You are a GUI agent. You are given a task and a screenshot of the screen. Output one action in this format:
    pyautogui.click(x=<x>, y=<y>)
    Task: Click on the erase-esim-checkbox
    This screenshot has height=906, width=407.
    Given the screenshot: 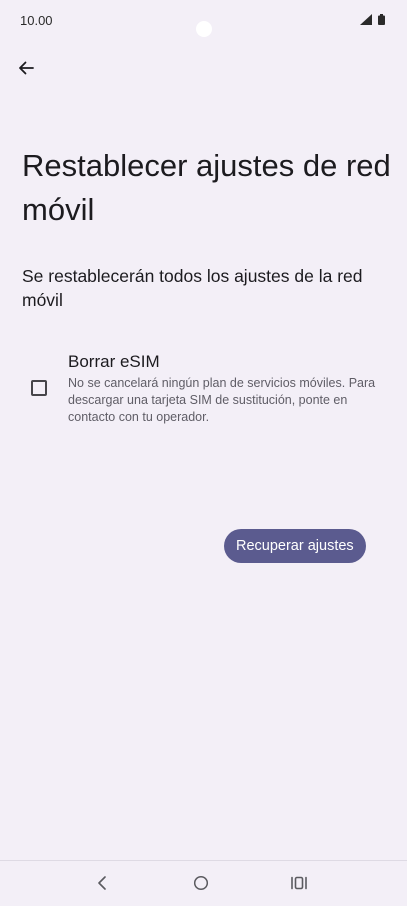 What is the action you would take?
    pyautogui.click(x=39, y=388)
    